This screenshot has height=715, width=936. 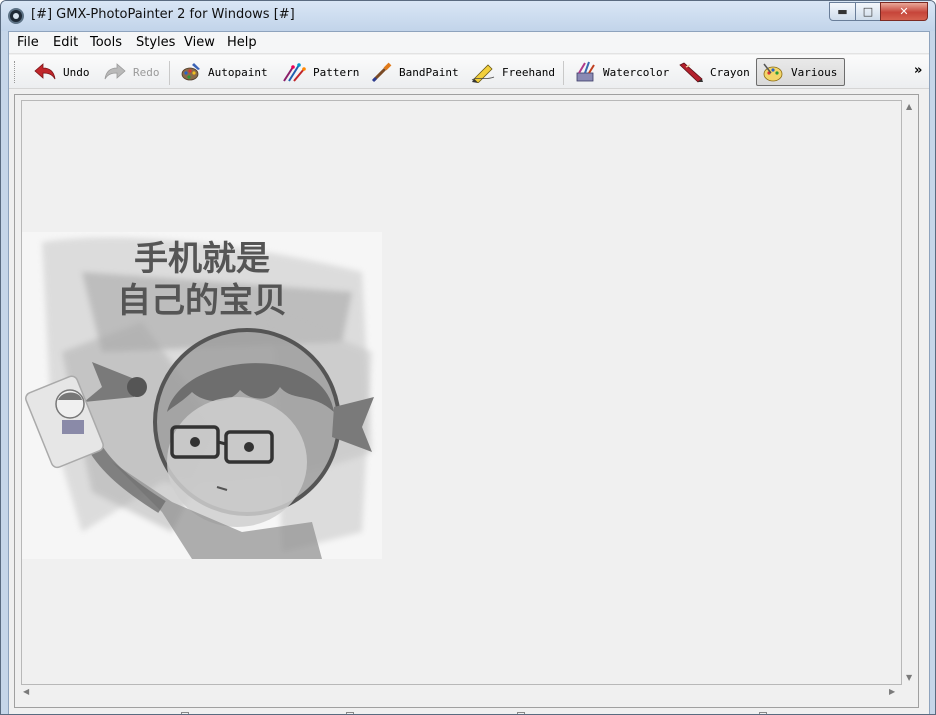 I want to click on freehand-label: Freehand, so click(x=528, y=72).